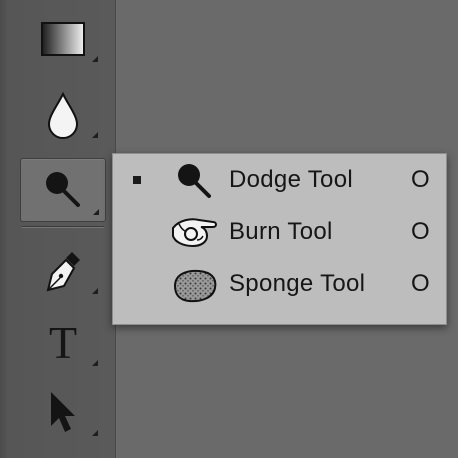 Image resolution: width=458 pixels, height=458 pixels. I want to click on menu-item-dodge-tool: Dodge Tool O, so click(279, 180).